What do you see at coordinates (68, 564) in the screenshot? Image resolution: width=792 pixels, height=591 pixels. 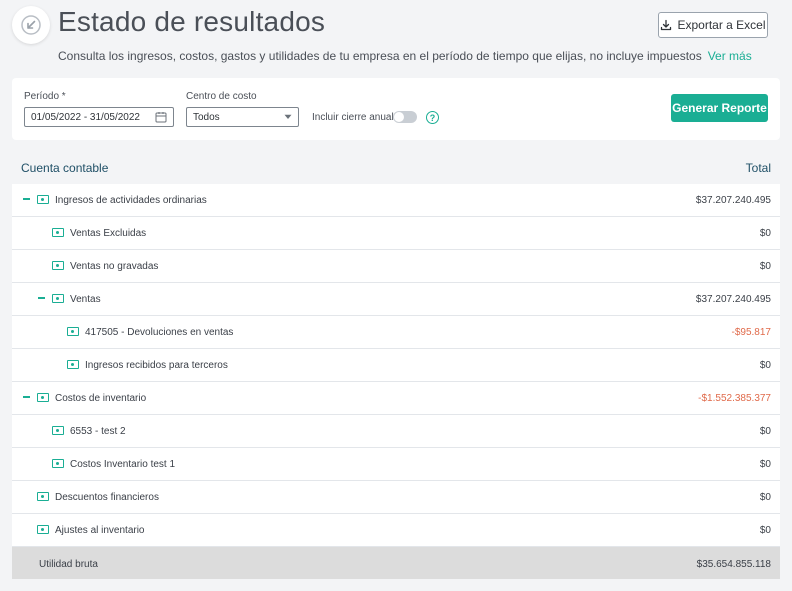 I see `total-label: Utilidad bruta` at bounding box center [68, 564].